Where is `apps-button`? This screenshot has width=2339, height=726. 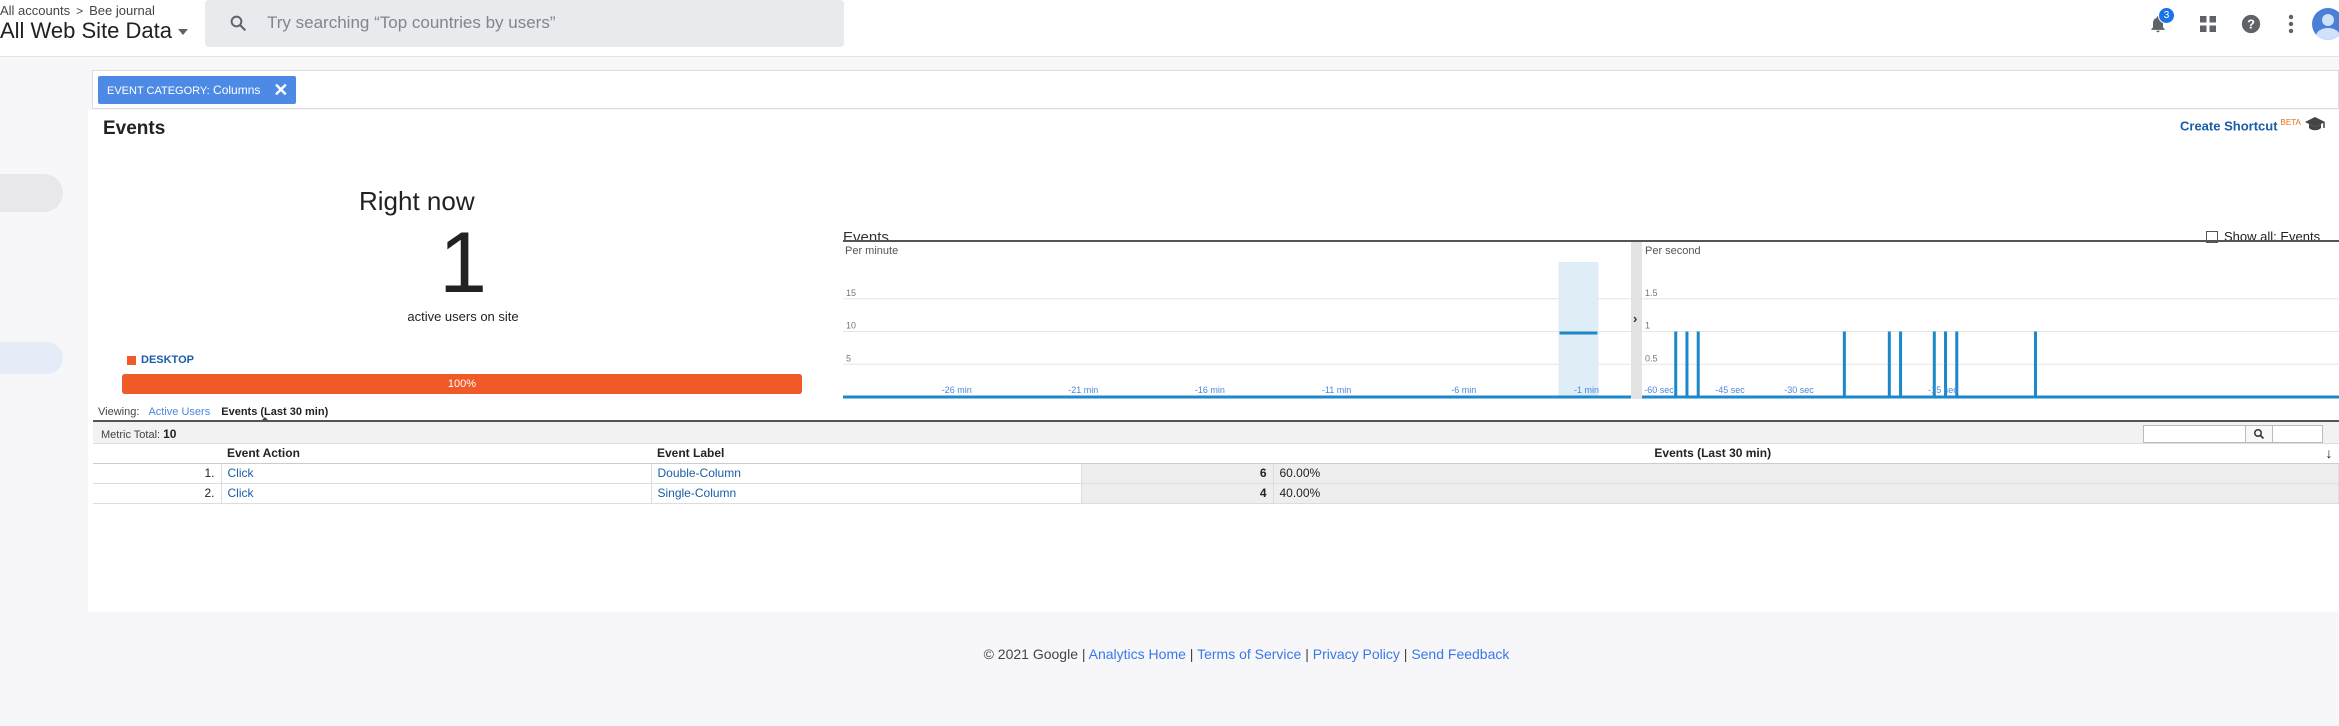
apps-button is located at coordinates (2208, 24).